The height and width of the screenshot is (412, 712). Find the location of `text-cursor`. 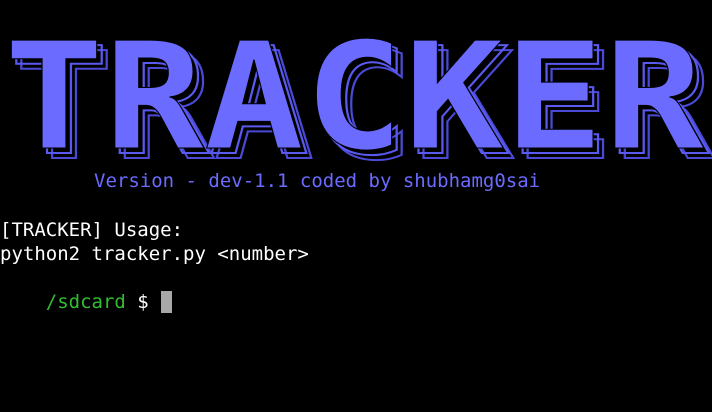

text-cursor is located at coordinates (166, 302).